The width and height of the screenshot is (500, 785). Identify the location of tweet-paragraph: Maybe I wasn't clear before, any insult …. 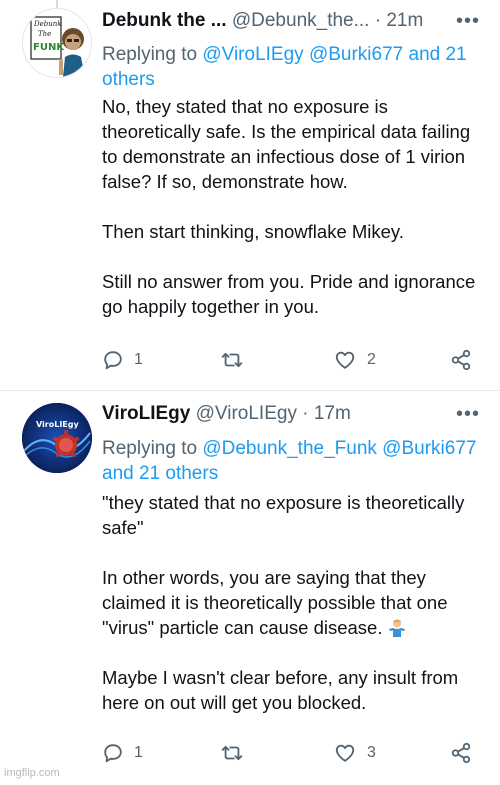
(280, 690).